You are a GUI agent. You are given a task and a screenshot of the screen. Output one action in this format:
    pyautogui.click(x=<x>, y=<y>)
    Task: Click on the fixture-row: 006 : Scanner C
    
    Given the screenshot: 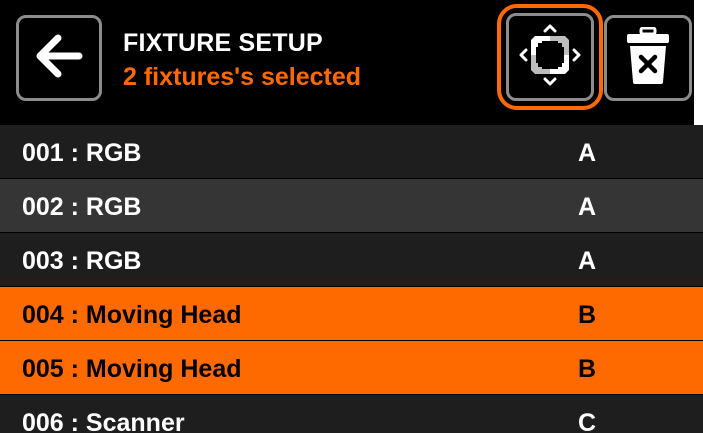 What is the action you would take?
    pyautogui.click(x=351, y=414)
    